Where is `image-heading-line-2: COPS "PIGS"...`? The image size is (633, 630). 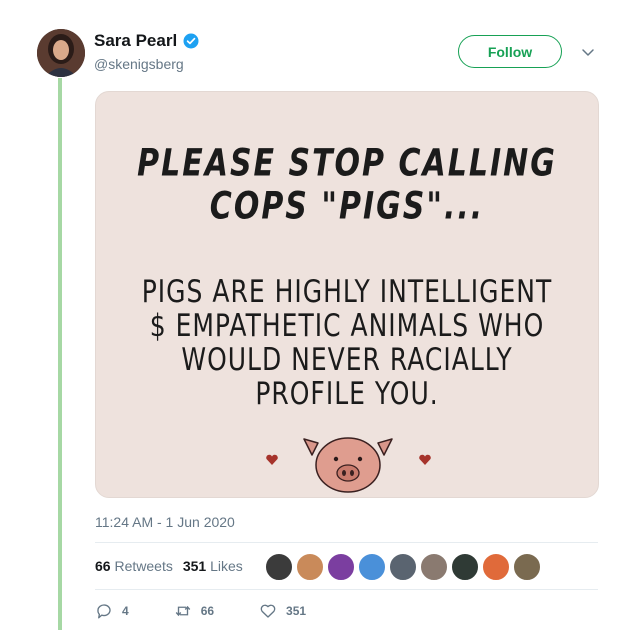
image-heading-line-2: COPS "PIGS"... is located at coordinates (347, 206).